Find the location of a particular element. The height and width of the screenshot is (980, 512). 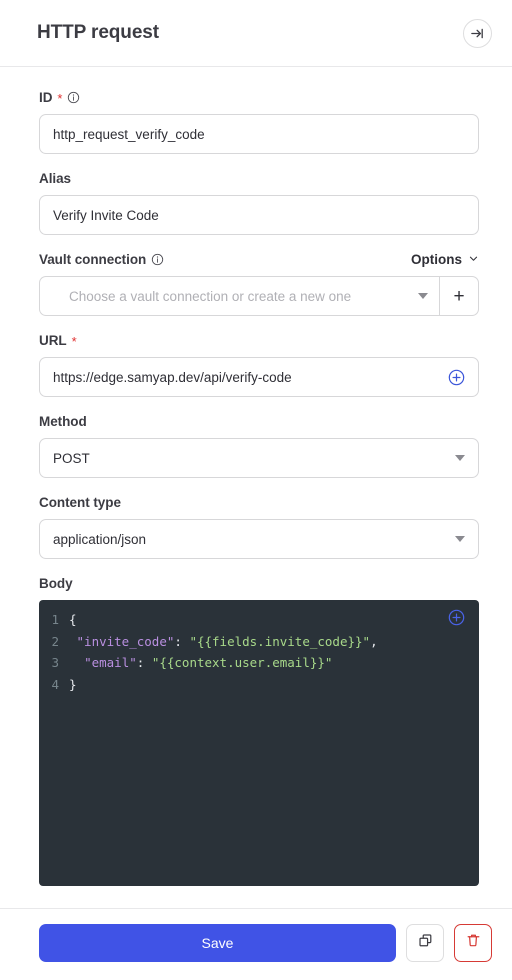

content-type-field-group: Content type application/json is located at coordinates (259, 526).